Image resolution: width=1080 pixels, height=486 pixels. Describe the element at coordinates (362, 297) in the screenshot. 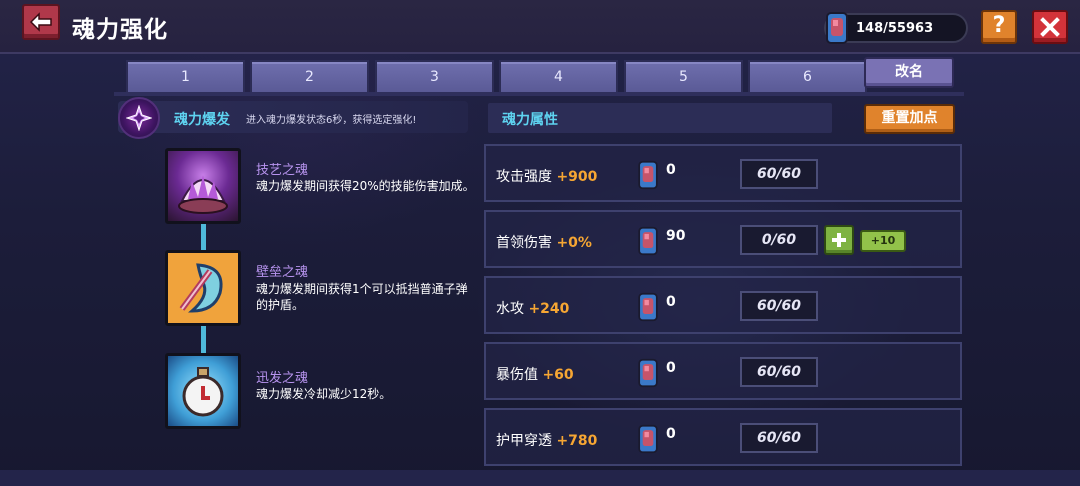

I see `skill-description: 魂力爆发期间获得1个可以抵挡普通子弹的护盾。` at that location.